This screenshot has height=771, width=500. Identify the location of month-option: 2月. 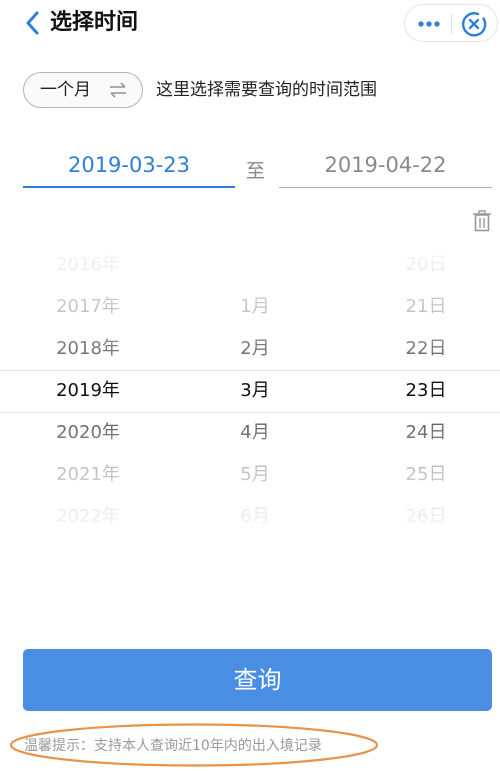
(255, 349).